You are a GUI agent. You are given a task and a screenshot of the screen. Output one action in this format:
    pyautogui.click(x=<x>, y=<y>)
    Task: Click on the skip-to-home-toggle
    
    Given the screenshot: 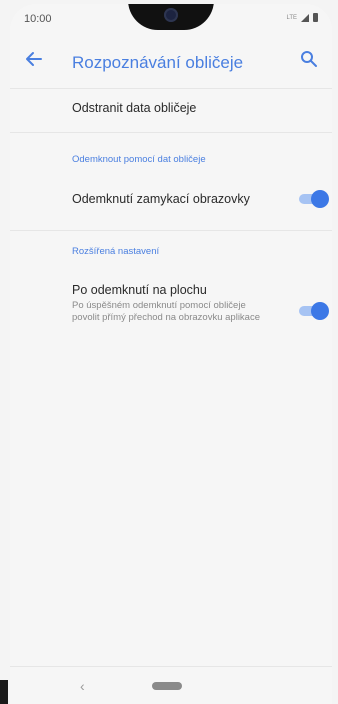 What is the action you would take?
    pyautogui.click(x=313, y=311)
    